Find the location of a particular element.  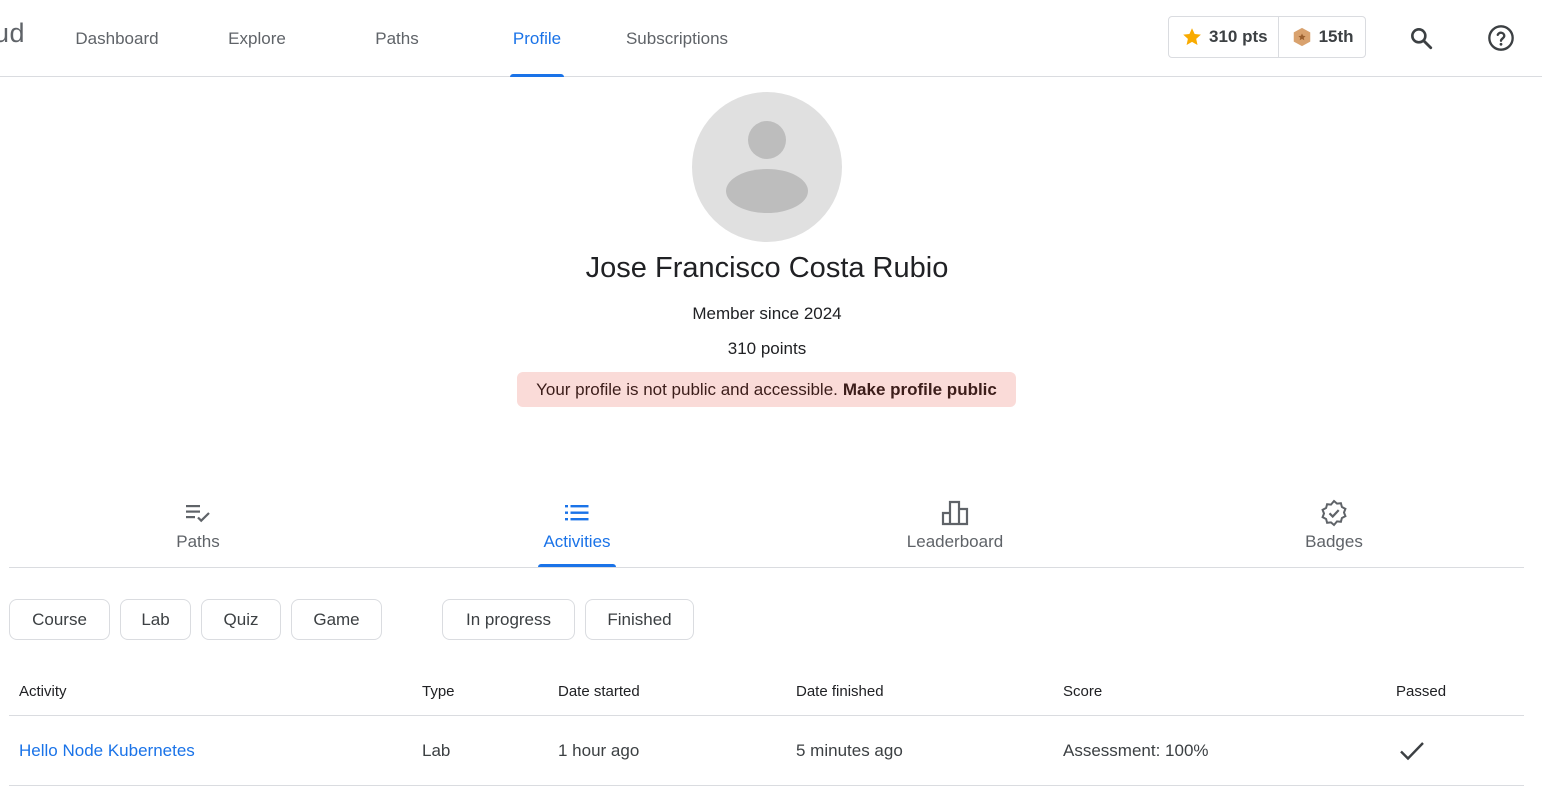

verified-badge-icon is located at coordinates (1334, 513).